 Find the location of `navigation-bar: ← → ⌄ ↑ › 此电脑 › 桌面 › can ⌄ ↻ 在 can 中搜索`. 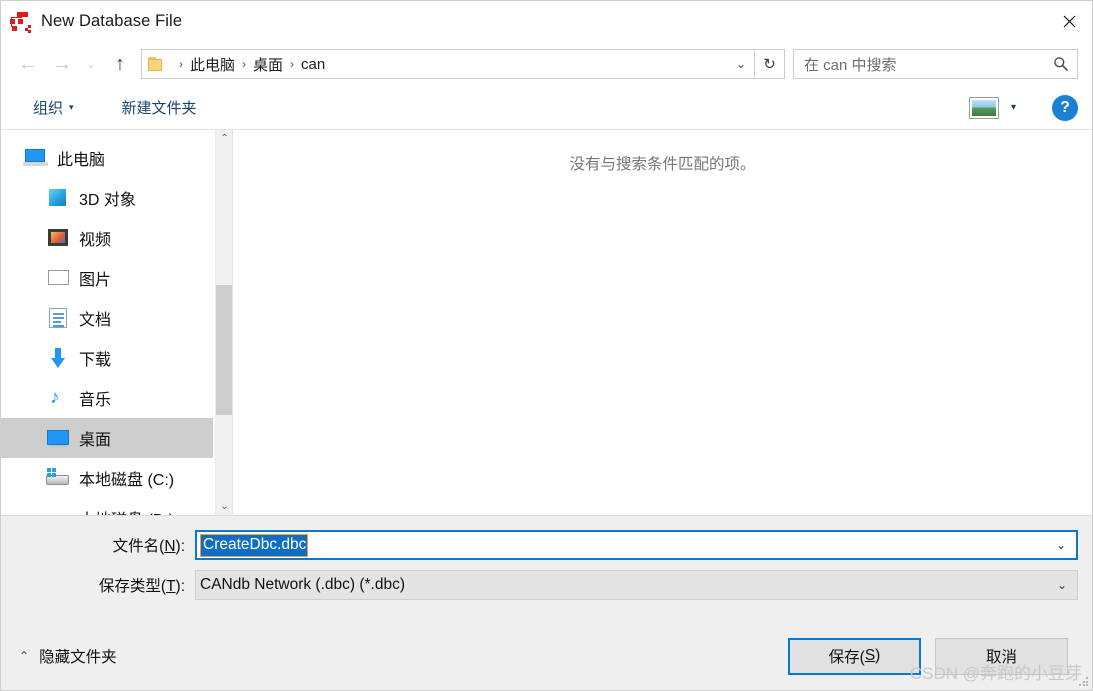

navigation-bar: ← → ⌄ ↑ › 此电脑 › 桌面 › can ⌄ ↻ 在 can 中搜索 is located at coordinates (546, 64).